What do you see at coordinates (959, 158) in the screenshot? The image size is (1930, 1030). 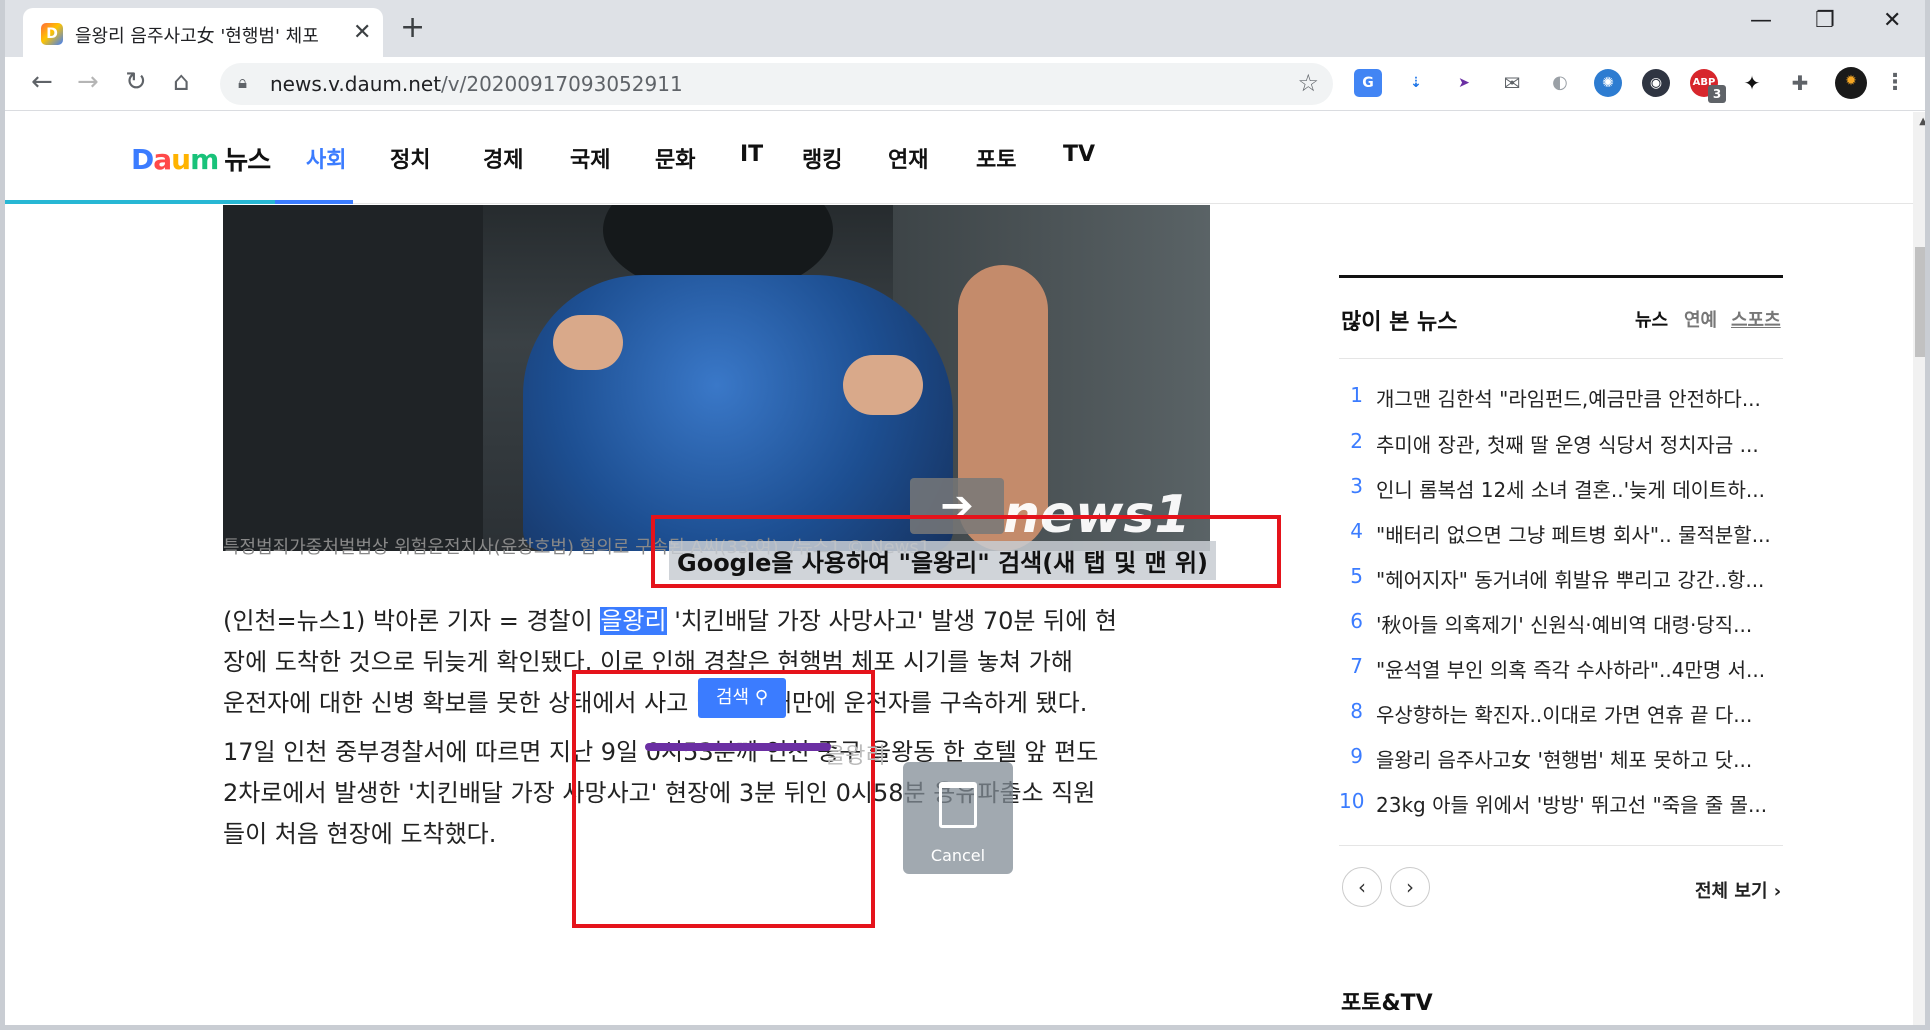 I see `site-header: Daum 뉴스 사회 정치 경제 국제 문화 IT 랭킹 연재 포토 TV` at bounding box center [959, 158].